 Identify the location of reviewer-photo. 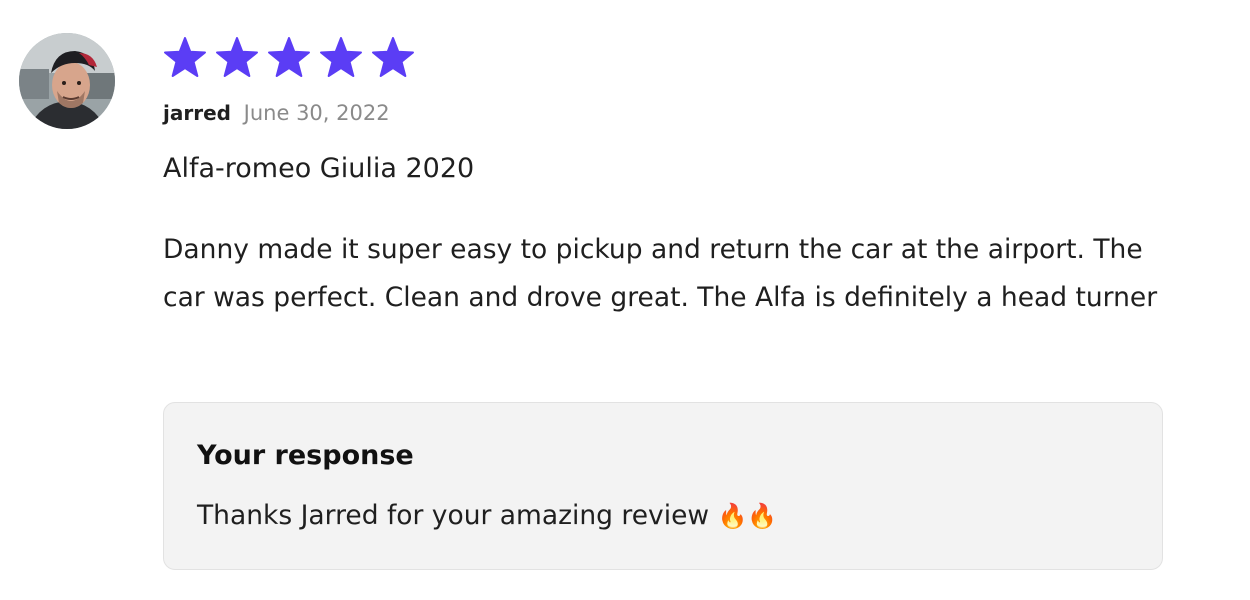
(67, 81).